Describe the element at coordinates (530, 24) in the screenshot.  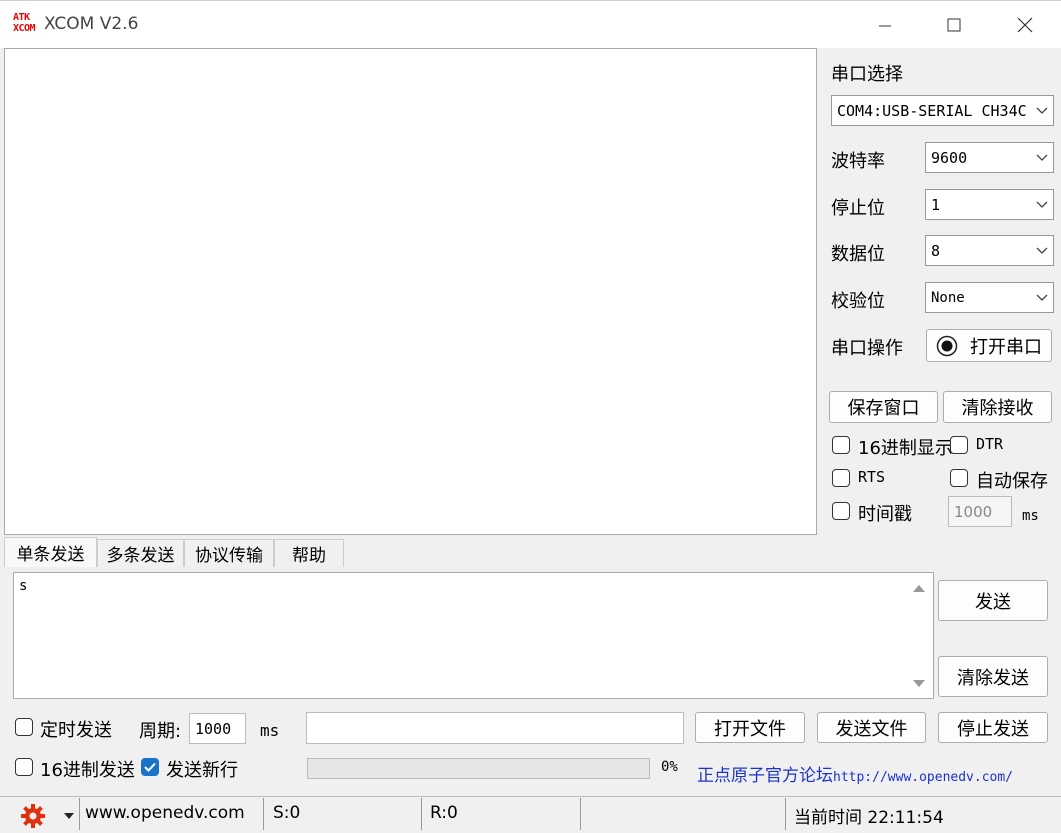
I see `title-bar: ATK XCOM XCOM V2.6` at that location.